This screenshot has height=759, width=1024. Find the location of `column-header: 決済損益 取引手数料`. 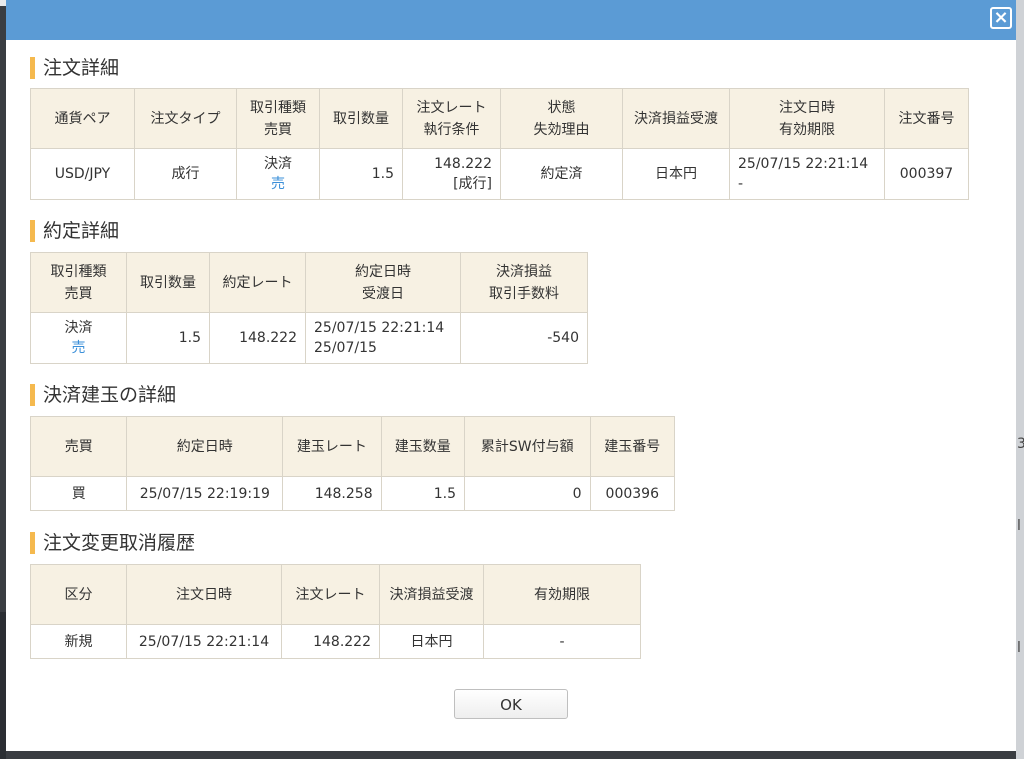

column-header: 決済損益 取引手数料 is located at coordinates (524, 282).